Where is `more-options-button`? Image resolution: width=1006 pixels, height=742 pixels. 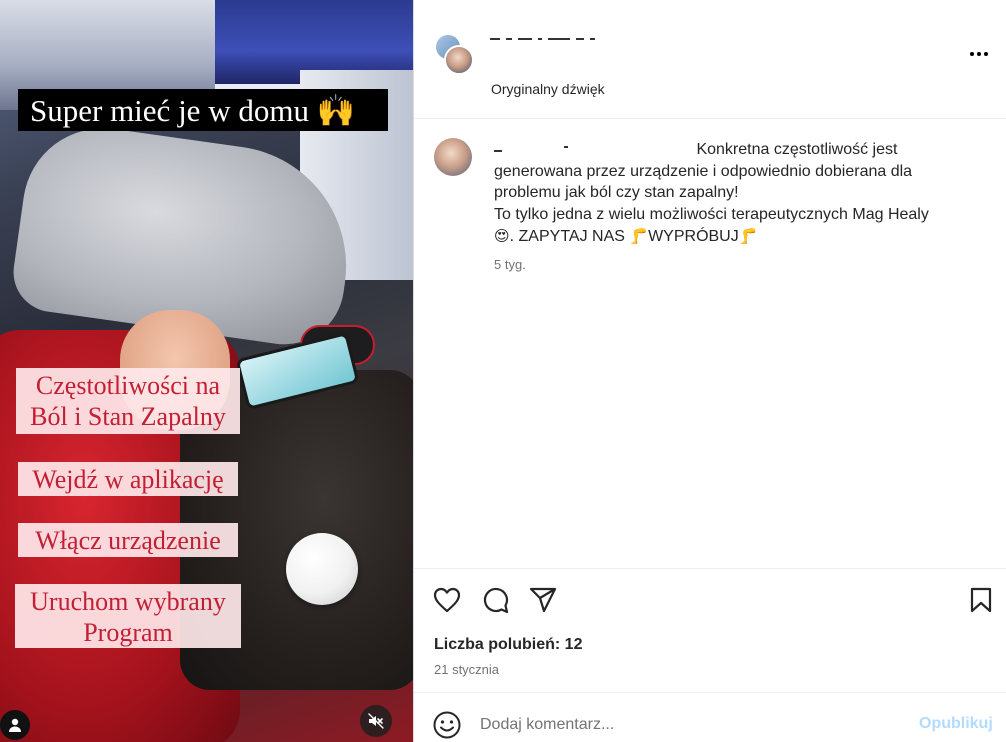 more-options-button is located at coordinates (979, 54).